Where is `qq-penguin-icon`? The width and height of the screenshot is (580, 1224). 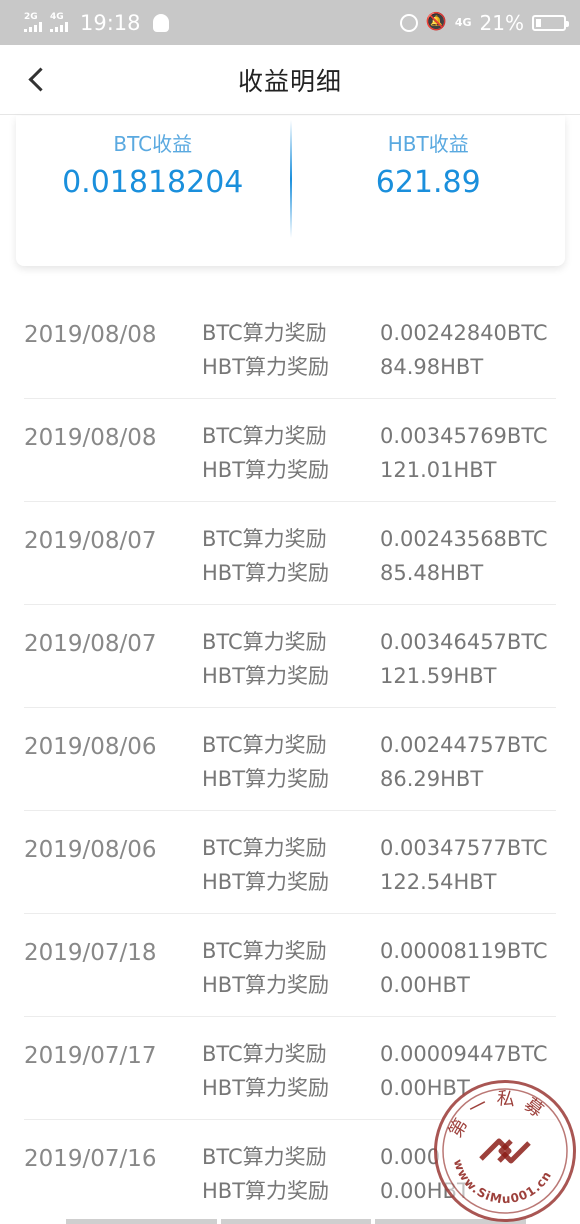 qq-penguin-icon is located at coordinates (160, 22).